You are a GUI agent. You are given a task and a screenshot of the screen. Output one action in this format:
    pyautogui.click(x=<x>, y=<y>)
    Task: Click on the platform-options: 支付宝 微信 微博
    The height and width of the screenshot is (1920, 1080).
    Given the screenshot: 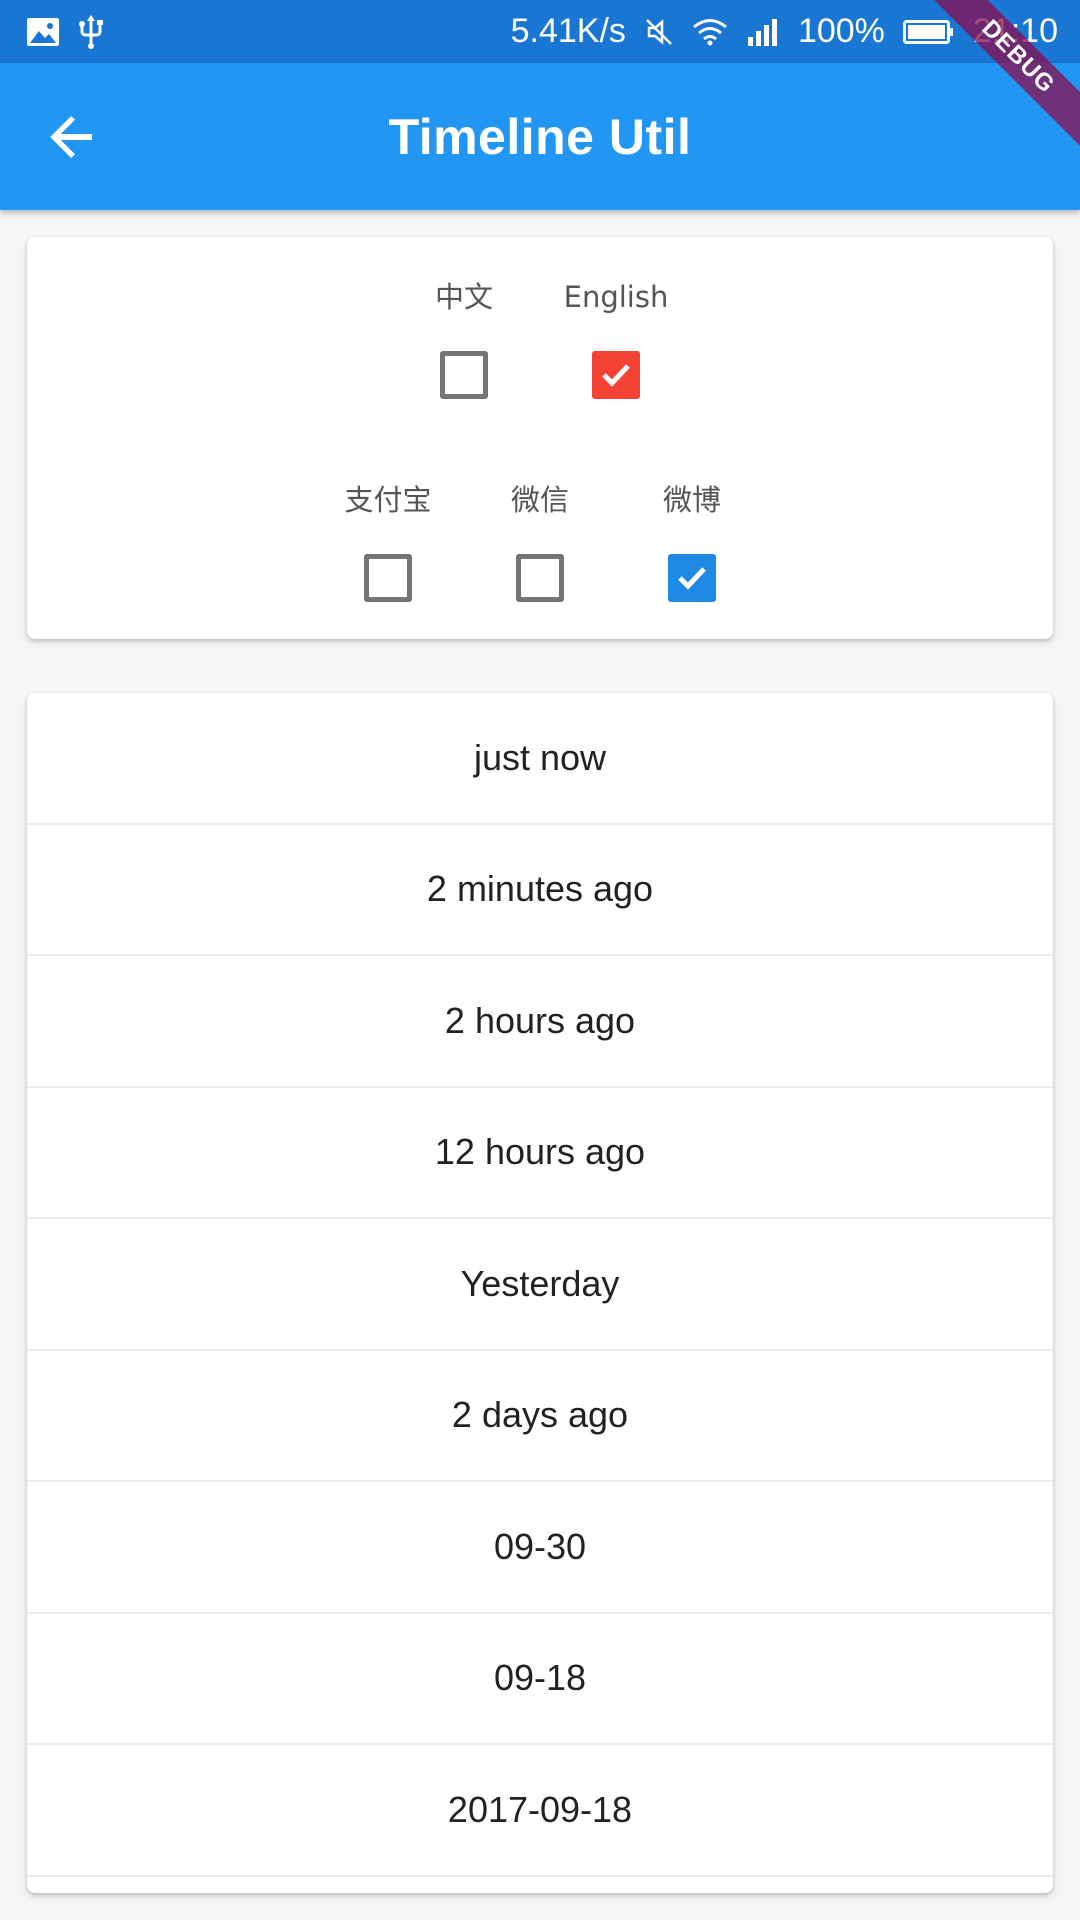 What is the action you would take?
    pyautogui.click(x=540, y=541)
    